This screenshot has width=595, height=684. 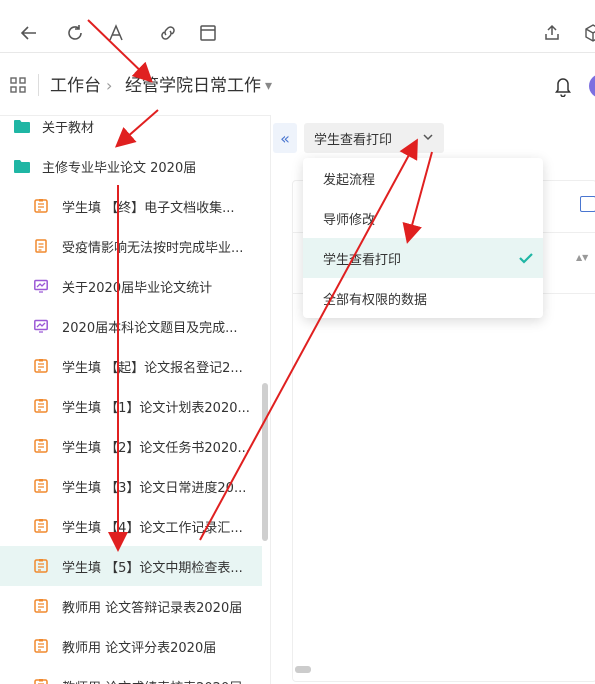 I want to click on sidebar-item-label: 关于教材, so click(x=68, y=128).